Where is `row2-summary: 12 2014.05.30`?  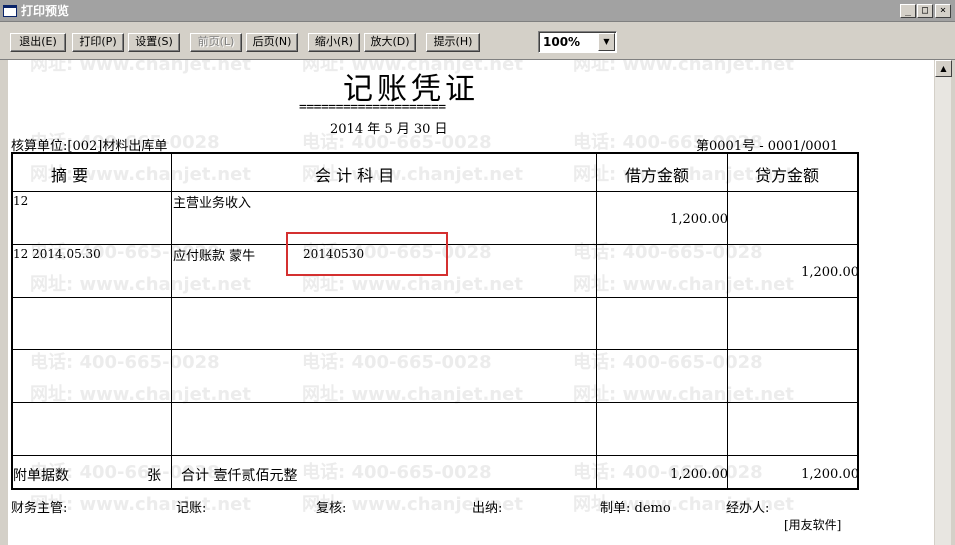
row2-summary: 12 2014.05.30 is located at coordinates (57, 254).